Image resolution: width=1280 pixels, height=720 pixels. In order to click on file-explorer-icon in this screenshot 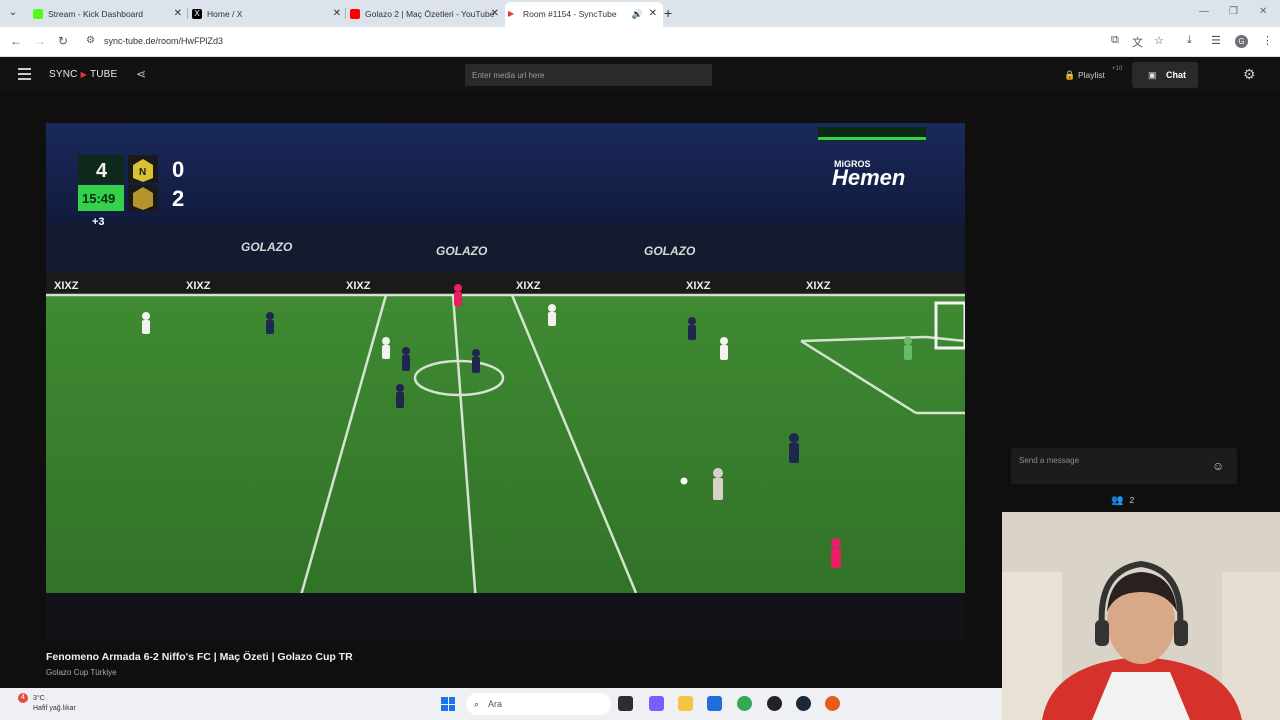, I will do `click(685, 703)`.